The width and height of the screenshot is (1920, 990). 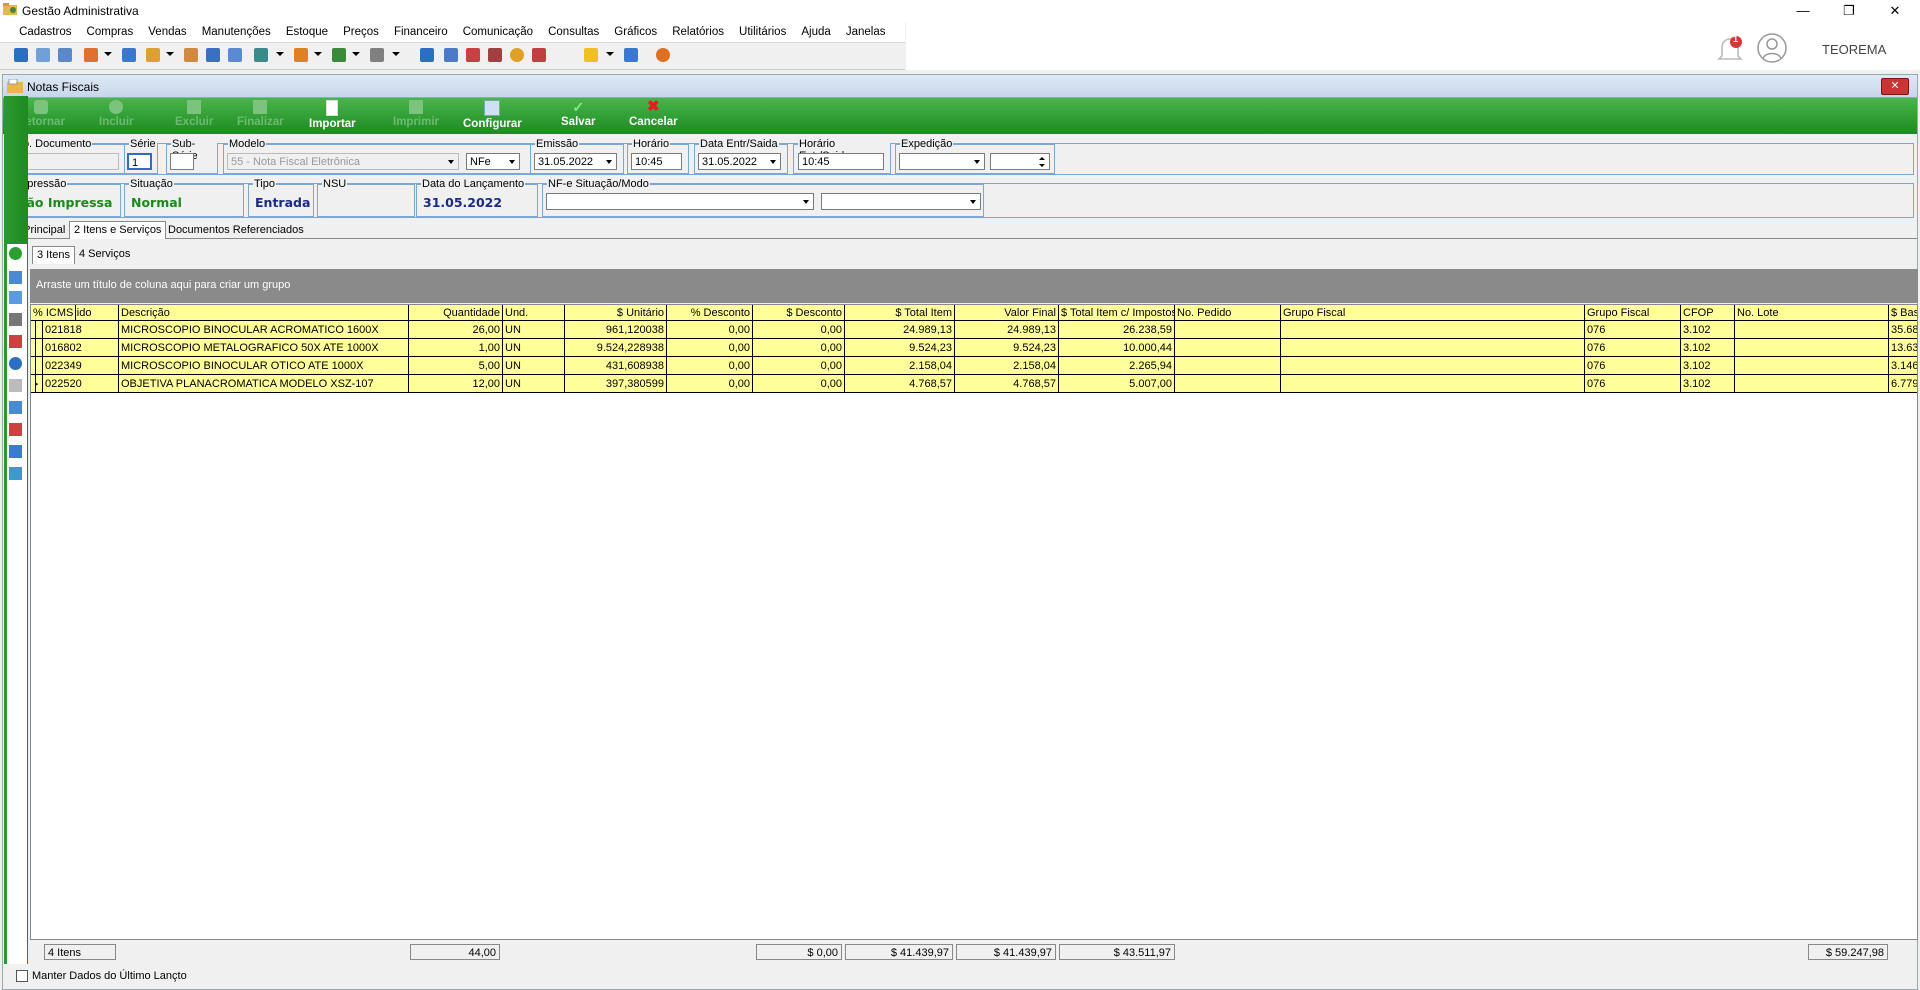 I want to click on menu-utilitarios: Utilitários, so click(x=762, y=32).